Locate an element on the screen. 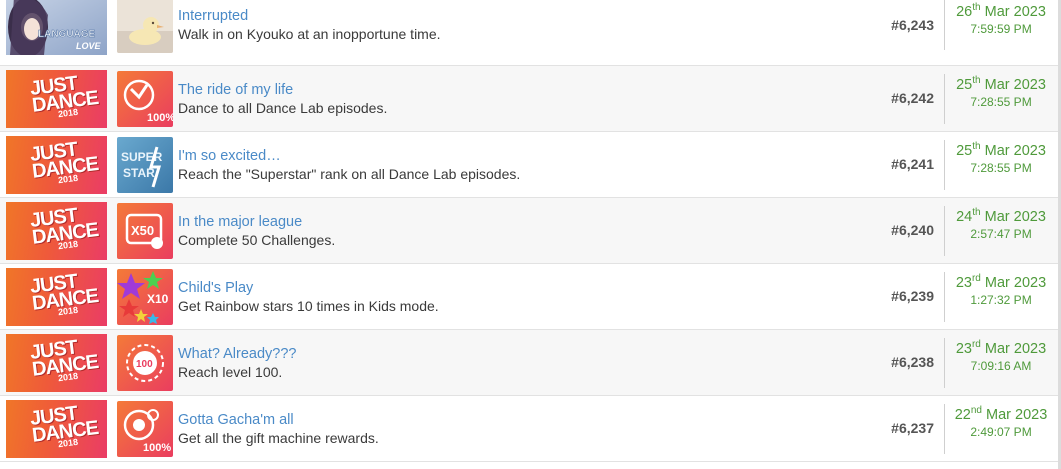 The width and height of the screenshot is (1061, 469). achievement-description: Reach level 100. is located at coordinates (230, 372).